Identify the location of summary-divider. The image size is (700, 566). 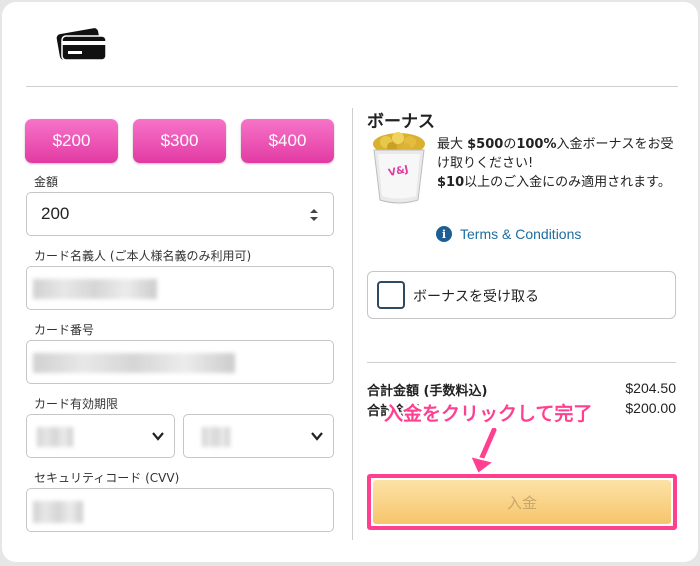
(521, 362).